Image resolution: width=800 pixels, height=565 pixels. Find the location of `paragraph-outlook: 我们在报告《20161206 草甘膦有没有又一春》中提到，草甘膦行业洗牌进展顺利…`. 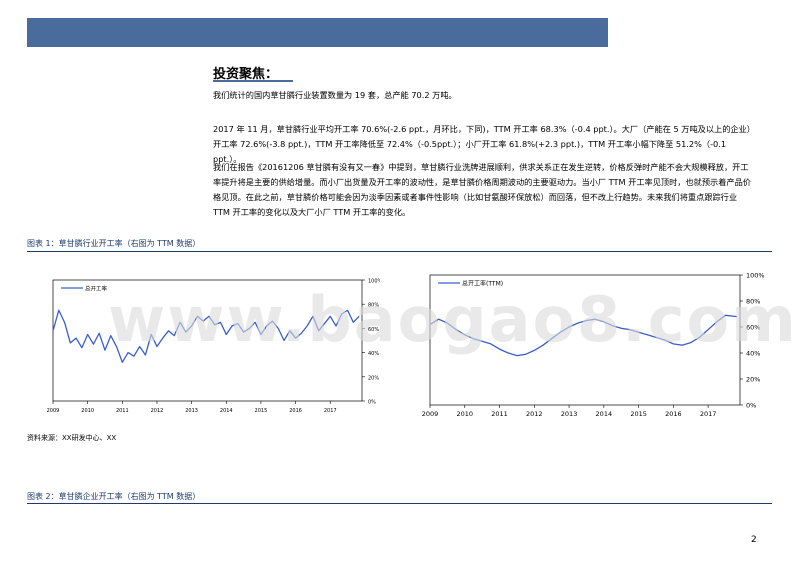

paragraph-outlook: 我们在报告《20161206 草甘膦有没有又一春》中提到，草甘膦行业洗牌进展顺利… is located at coordinates (482, 189).